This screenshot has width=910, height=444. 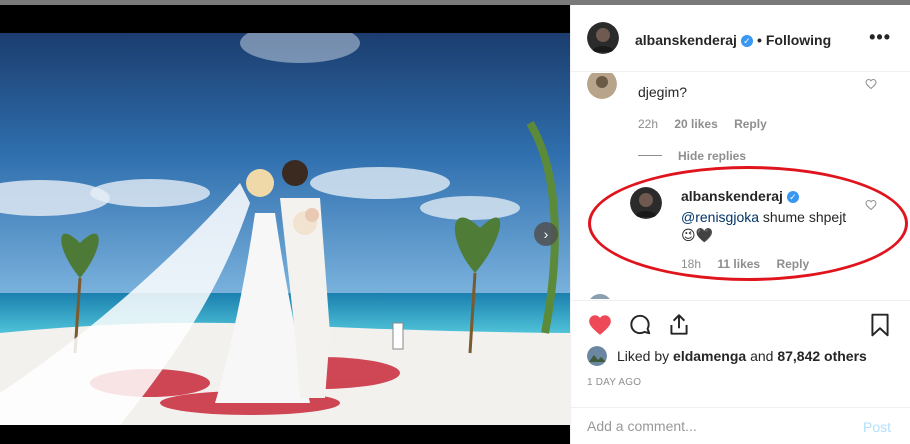 What do you see at coordinates (803, 217) in the screenshot?
I see `reply-comment-text: shume shpejt` at bounding box center [803, 217].